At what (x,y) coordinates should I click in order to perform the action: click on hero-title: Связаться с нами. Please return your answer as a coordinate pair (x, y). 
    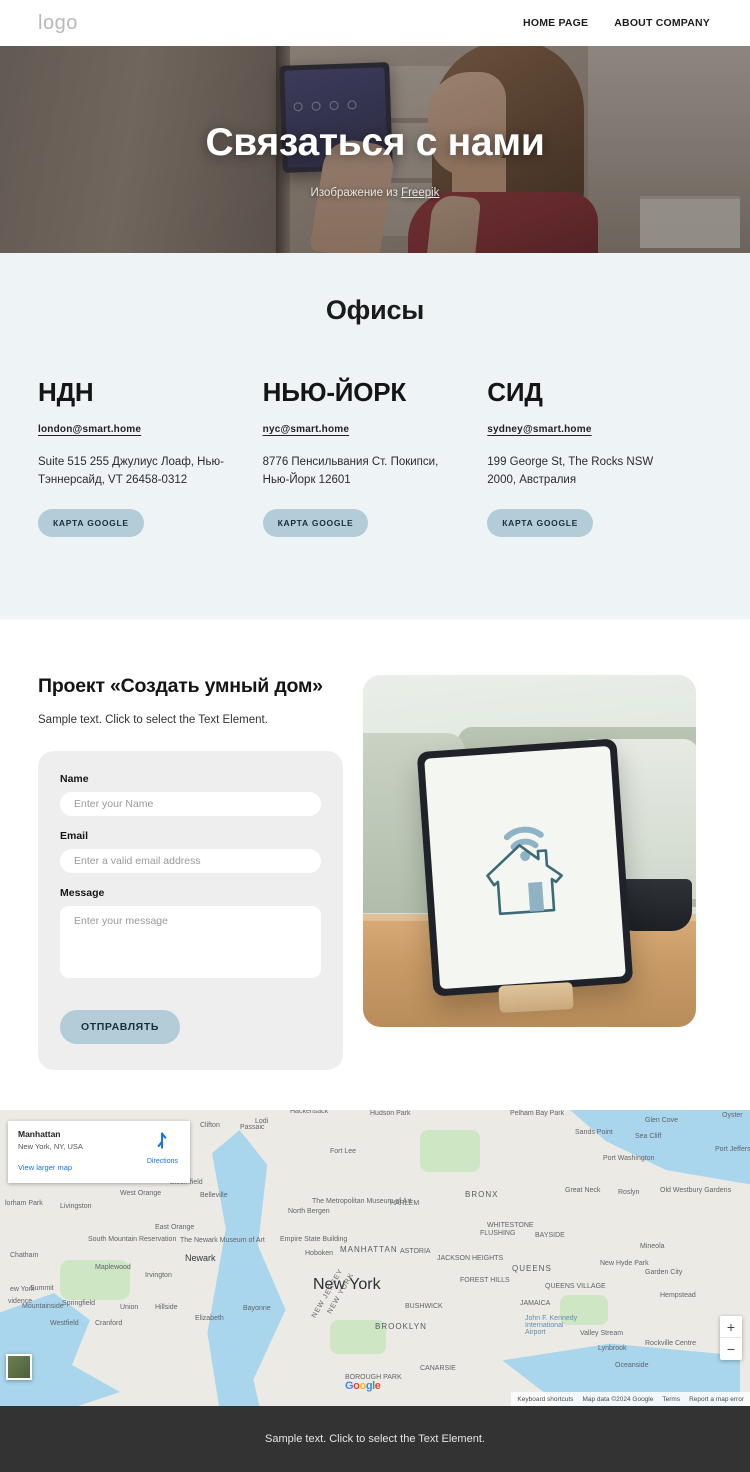
    Looking at the image, I should click on (375, 143).